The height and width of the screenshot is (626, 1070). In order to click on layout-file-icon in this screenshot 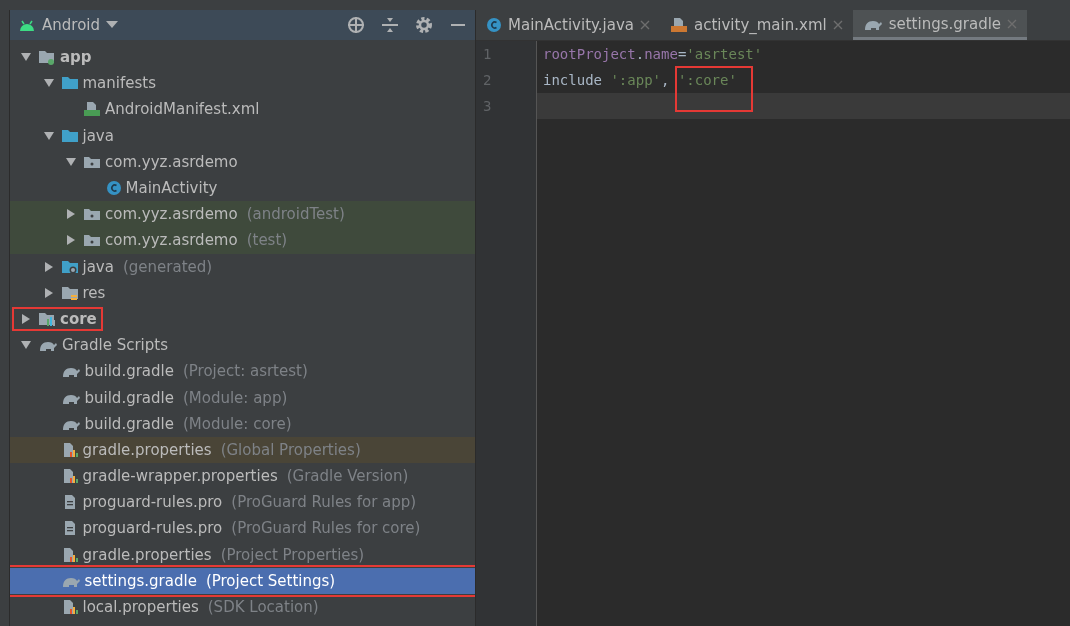, I will do `click(678, 25)`.